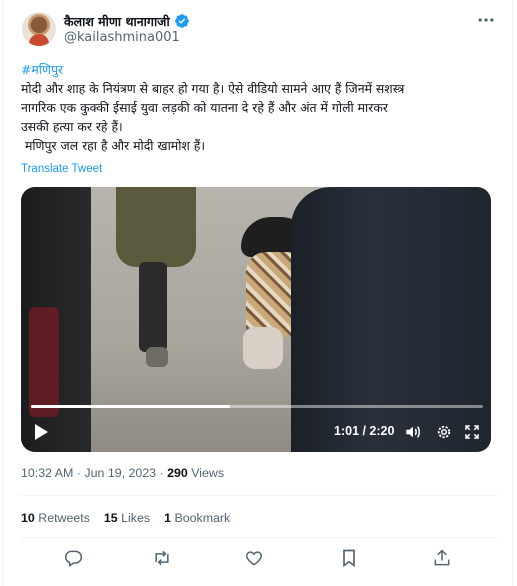  I want to click on author-handle: @kailashmina001, so click(122, 37).